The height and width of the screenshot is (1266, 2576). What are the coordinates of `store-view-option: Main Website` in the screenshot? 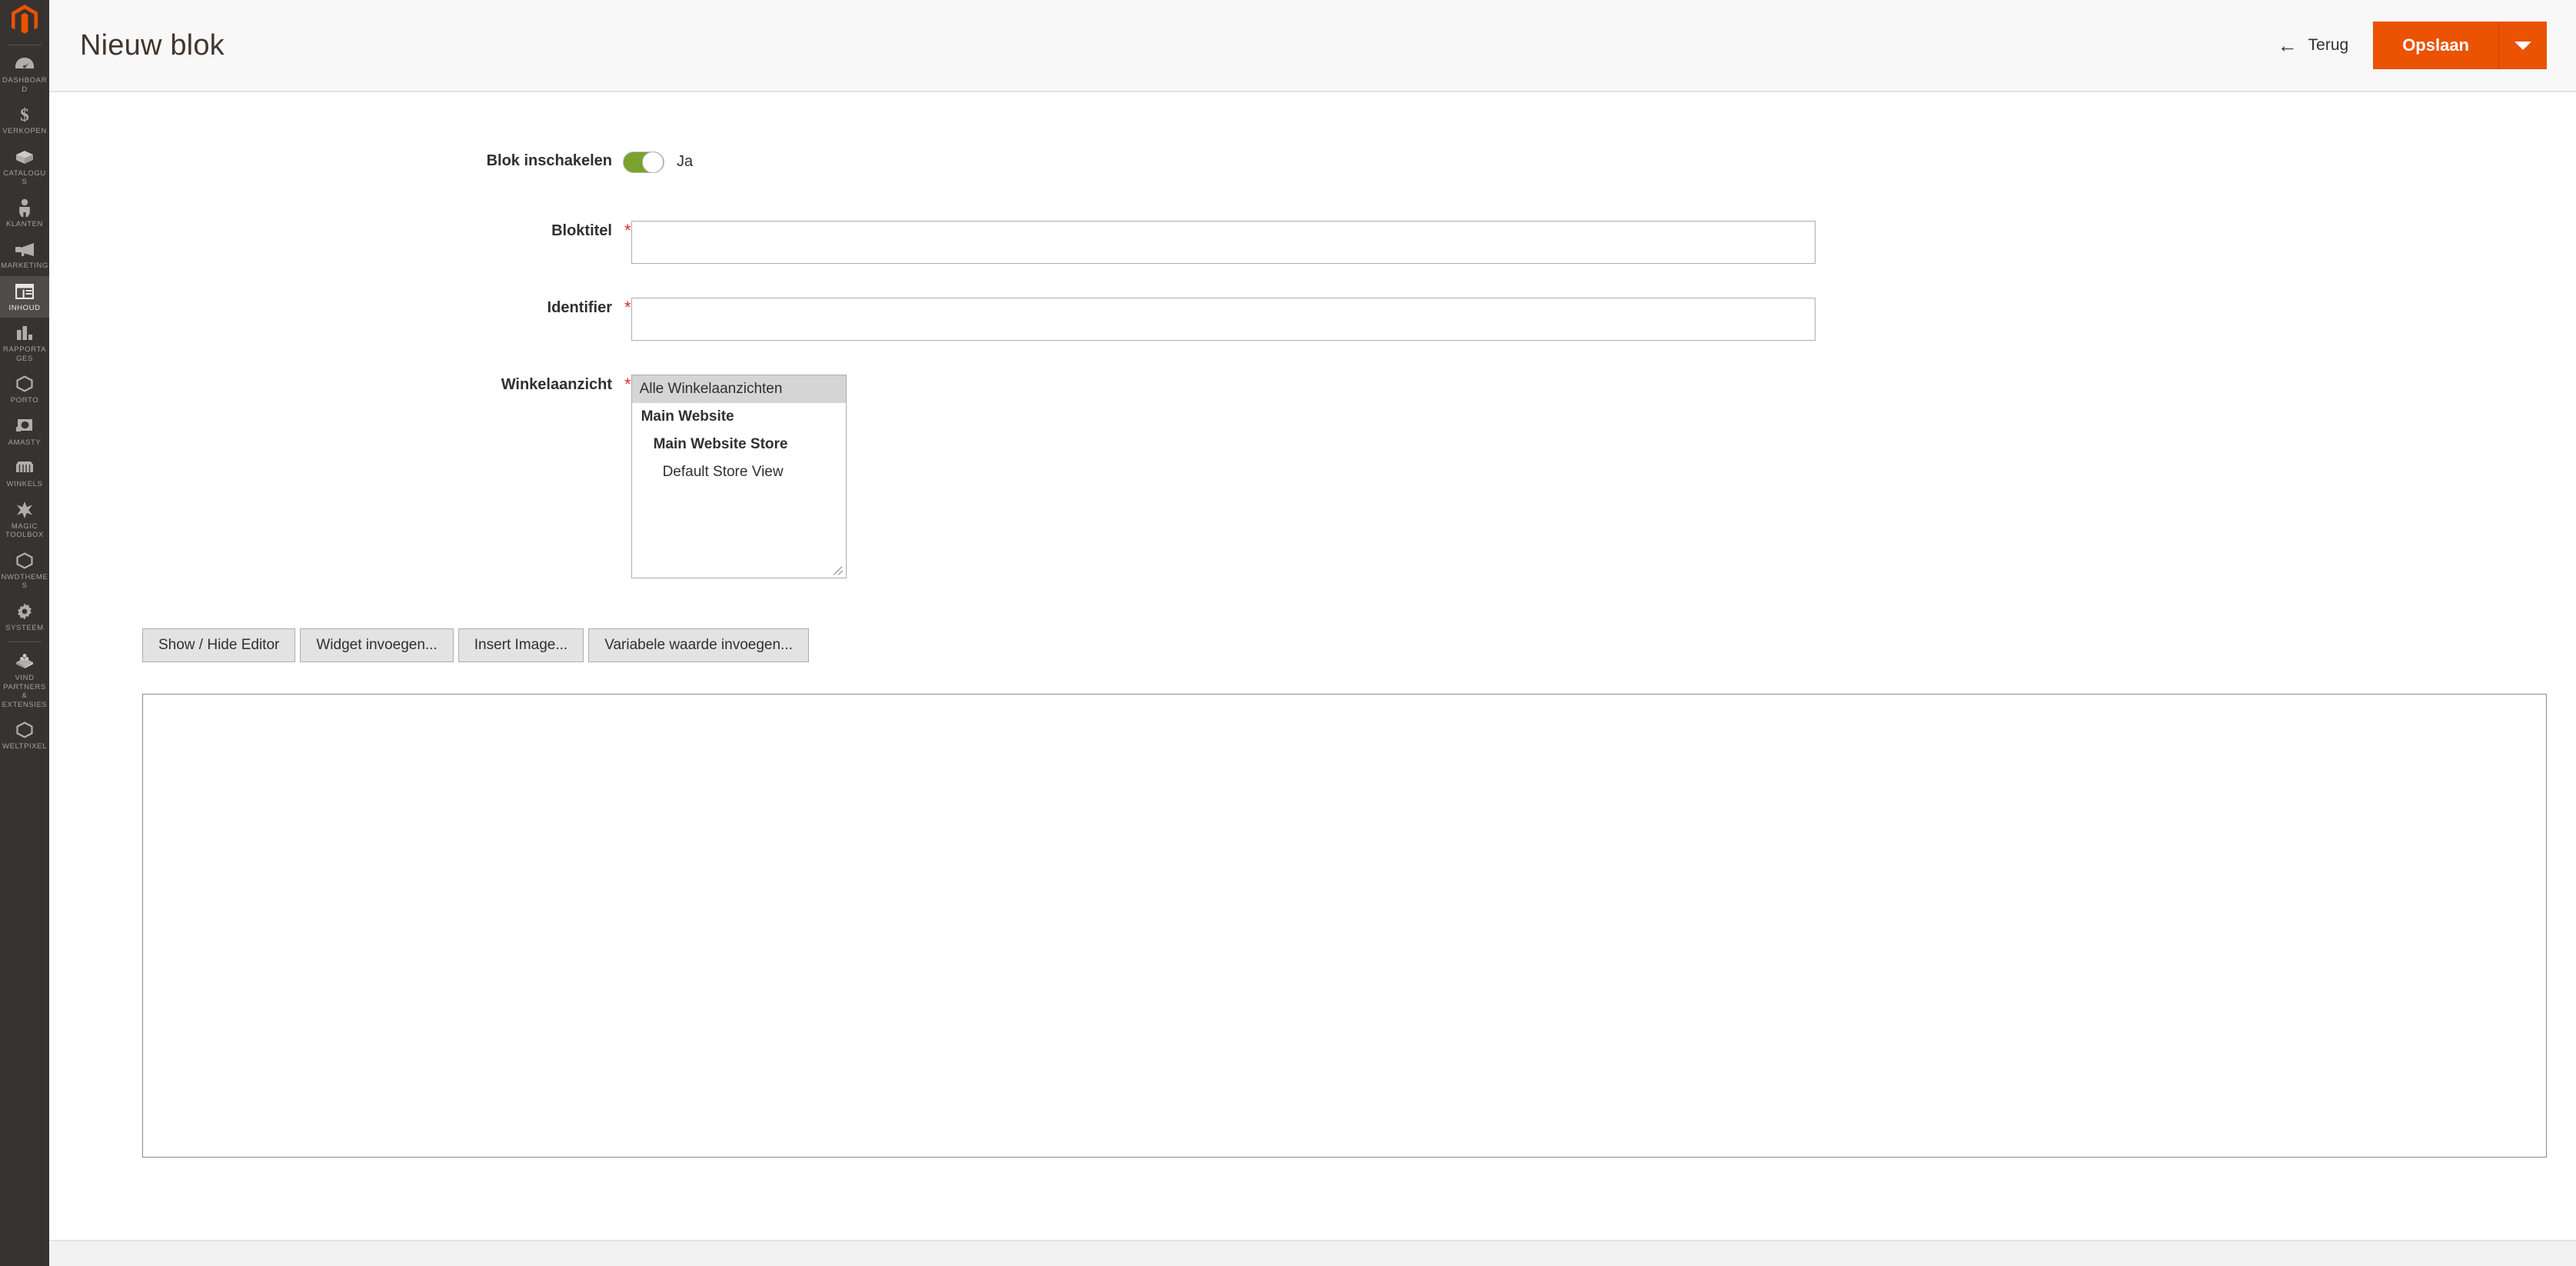 It's located at (739, 417).